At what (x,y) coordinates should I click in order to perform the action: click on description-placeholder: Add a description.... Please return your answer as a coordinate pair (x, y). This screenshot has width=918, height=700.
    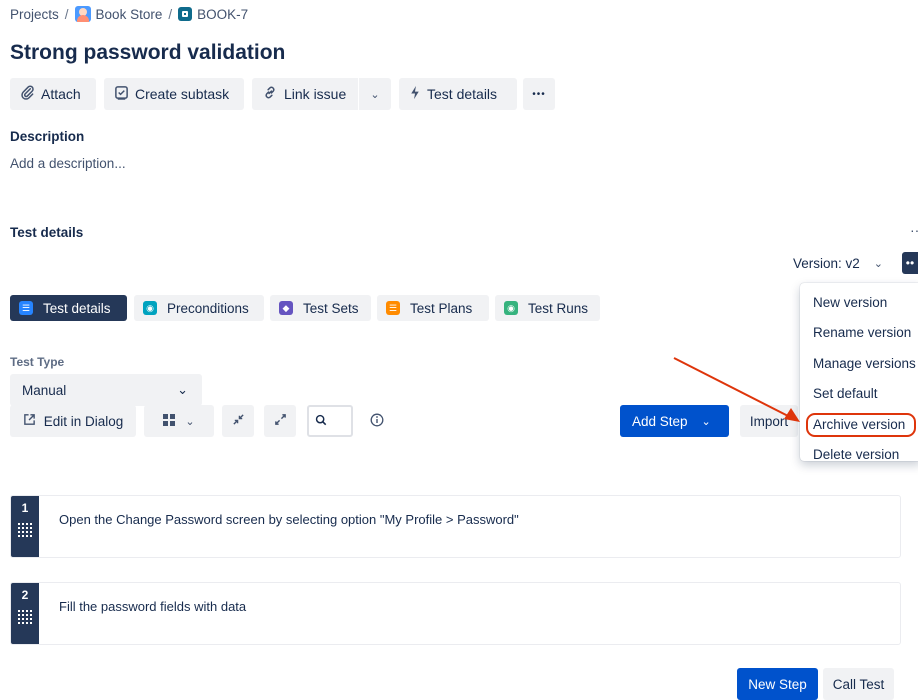
    Looking at the image, I should click on (68, 163).